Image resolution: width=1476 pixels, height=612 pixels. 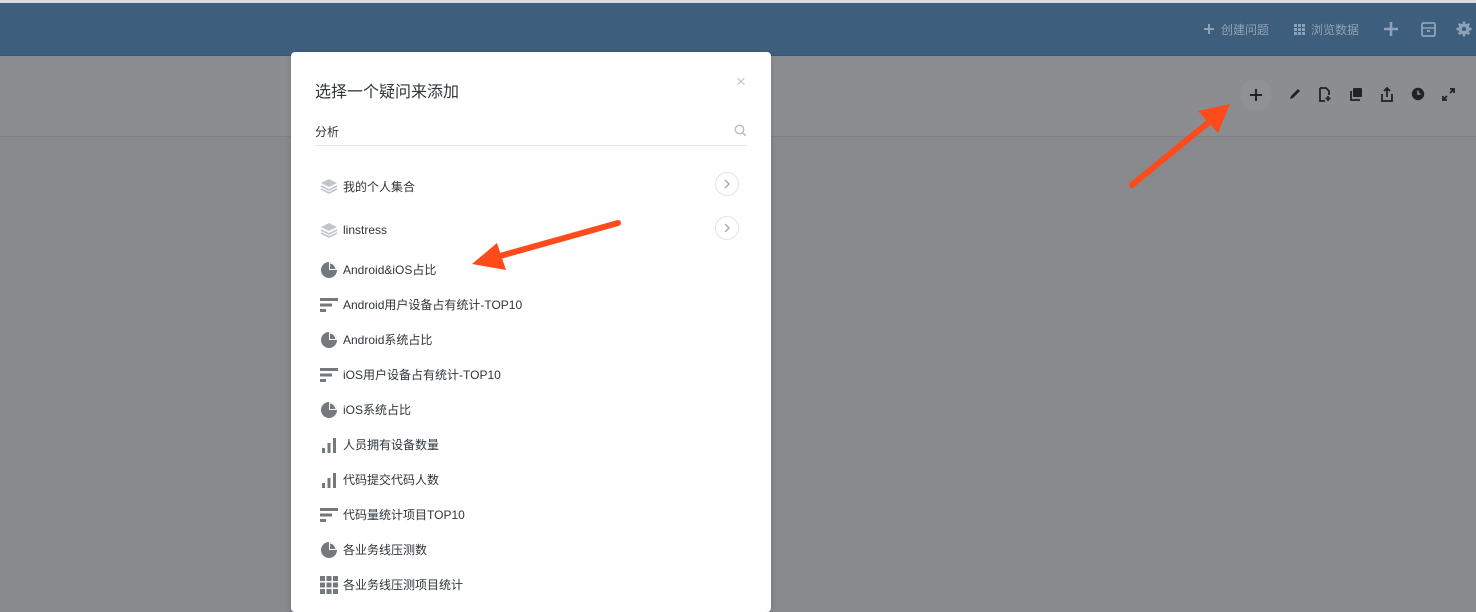 I want to click on question-item: 人员拥有设备数量, so click(x=531, y=444).